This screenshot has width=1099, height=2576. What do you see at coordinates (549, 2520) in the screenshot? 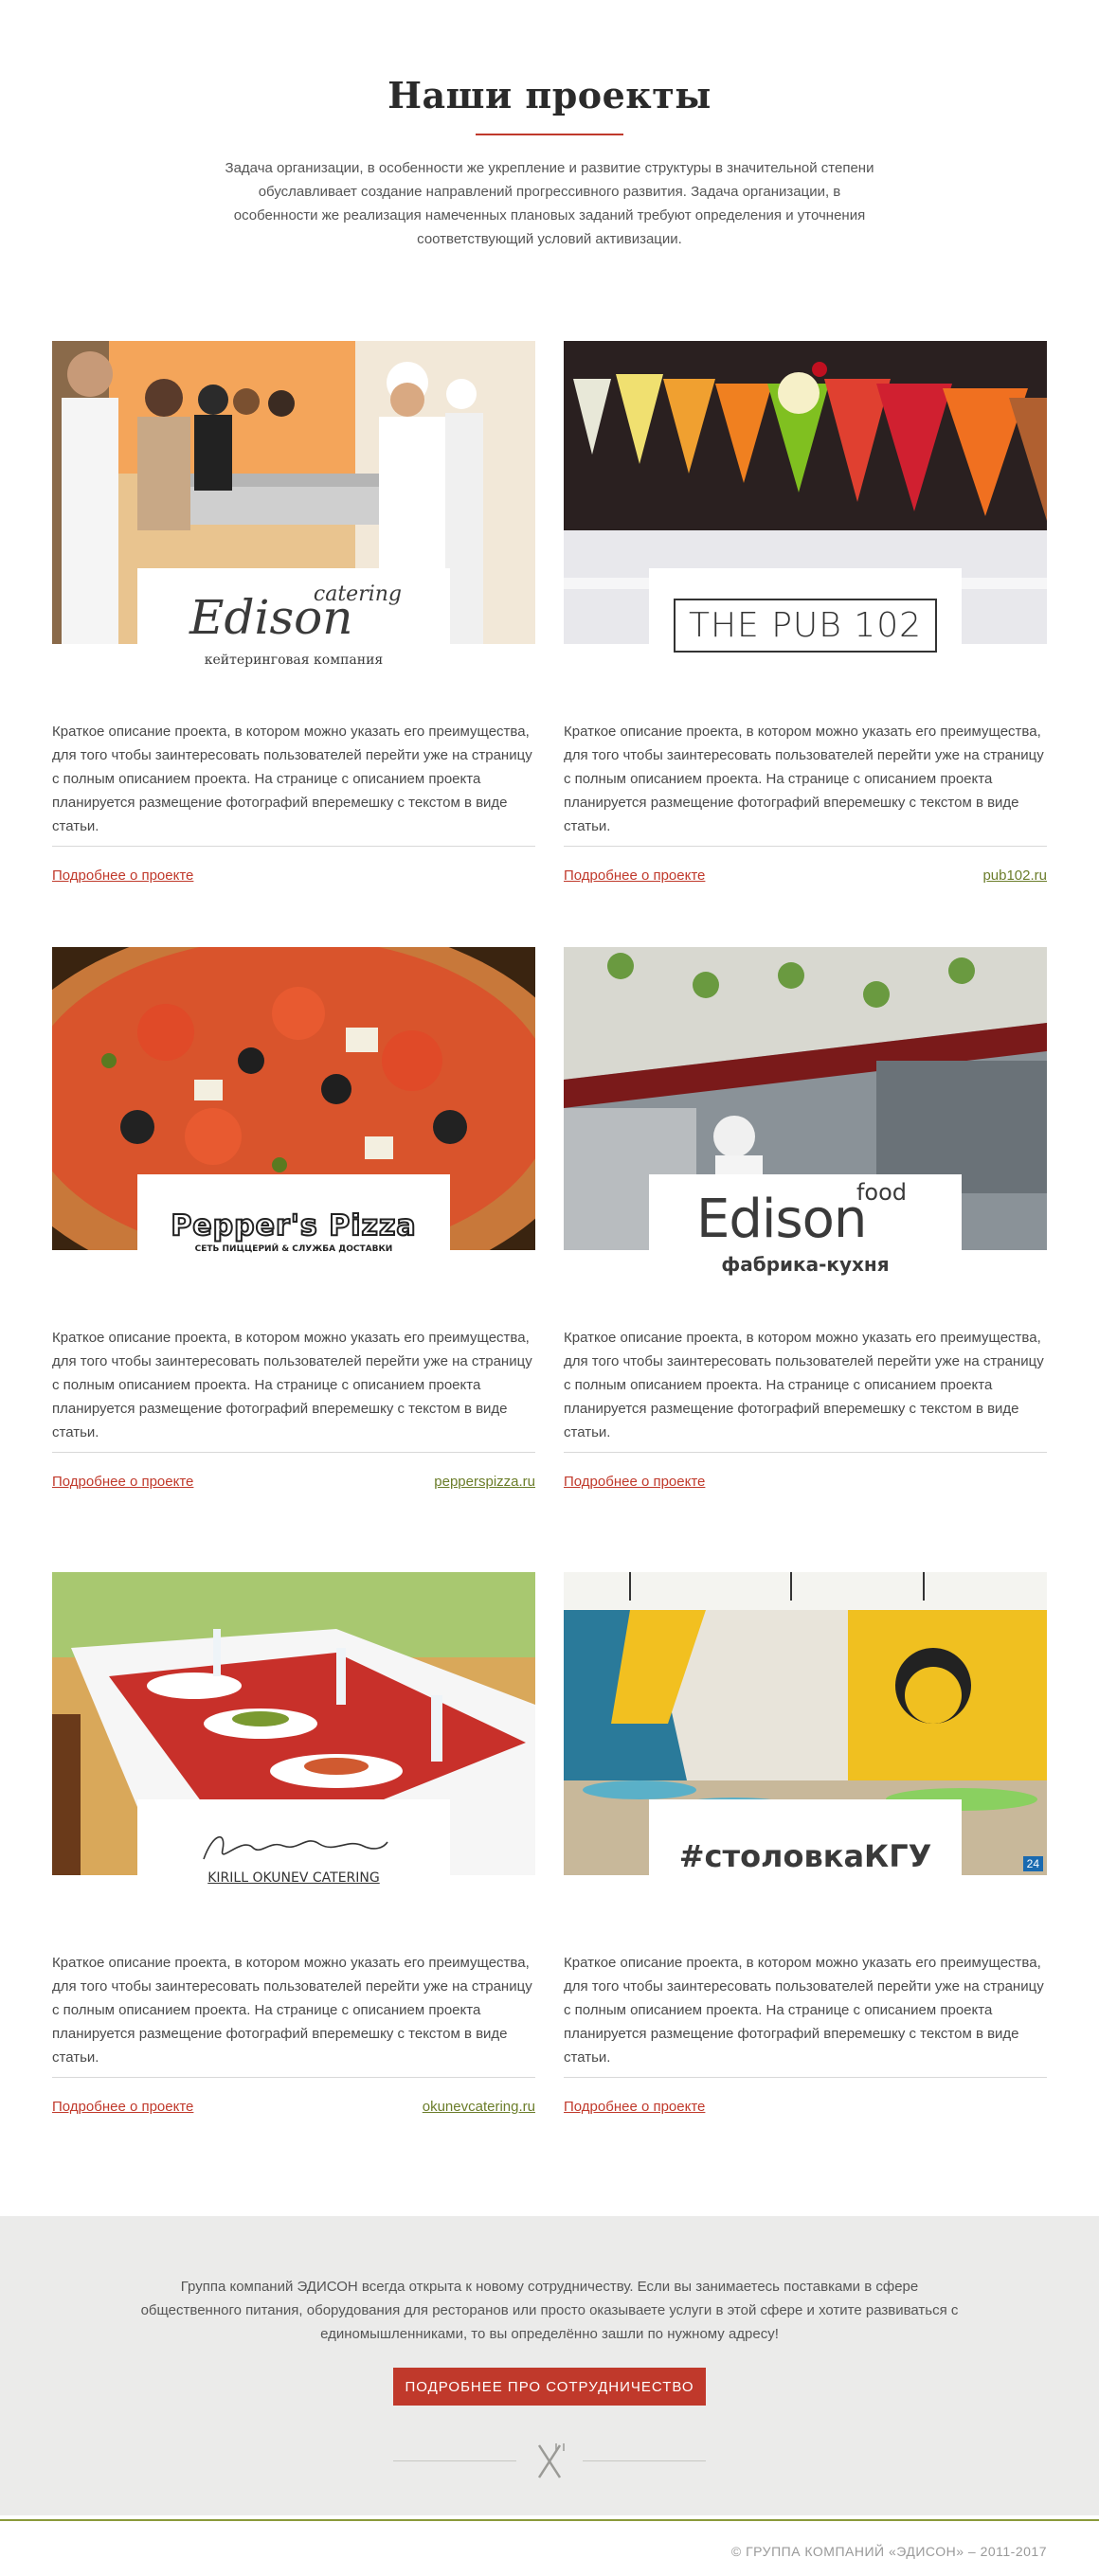
I see `footer-rule` at bounding box center [549, 2520].